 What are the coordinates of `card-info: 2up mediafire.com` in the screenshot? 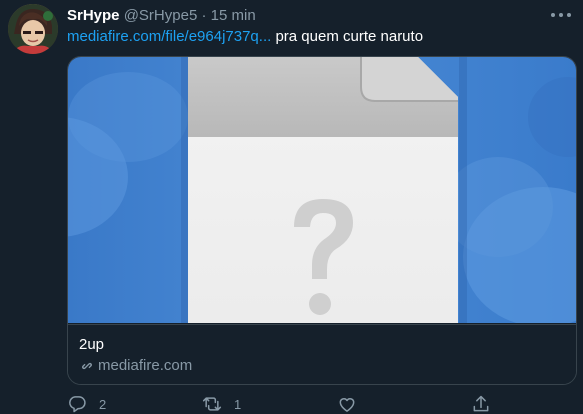 It's located at (322, 354).